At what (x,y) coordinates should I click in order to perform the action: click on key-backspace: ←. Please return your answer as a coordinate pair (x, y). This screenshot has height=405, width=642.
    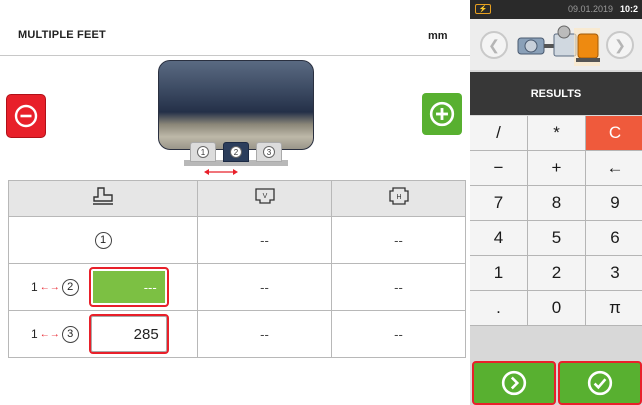
    Looking at the image, I should click on (614, 168).